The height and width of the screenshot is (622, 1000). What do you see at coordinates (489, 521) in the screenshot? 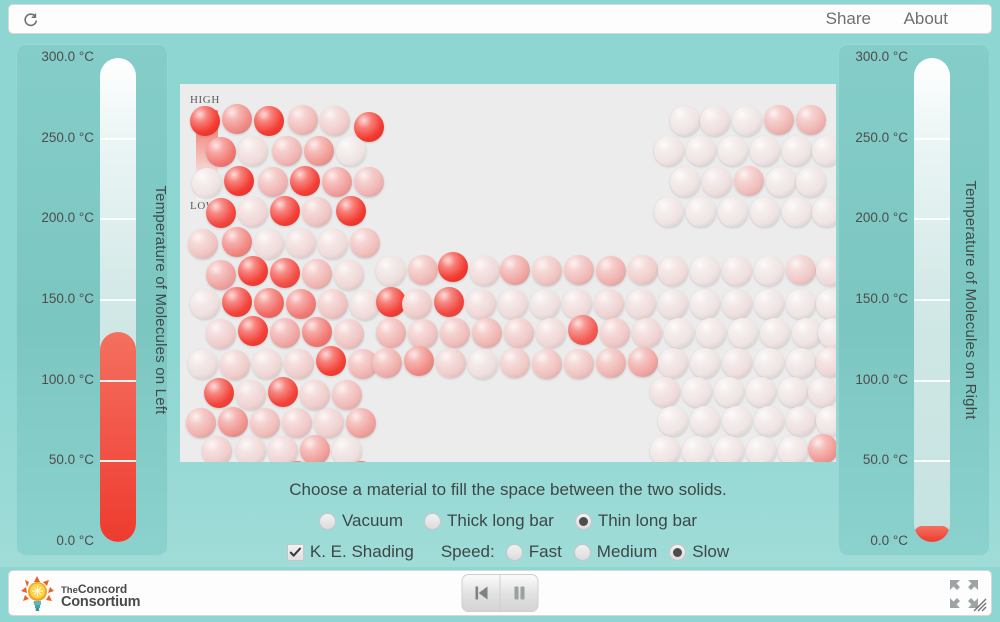
I see `material-option-thick-long-bar: Thick long bar` at bounding box center [489, 521].